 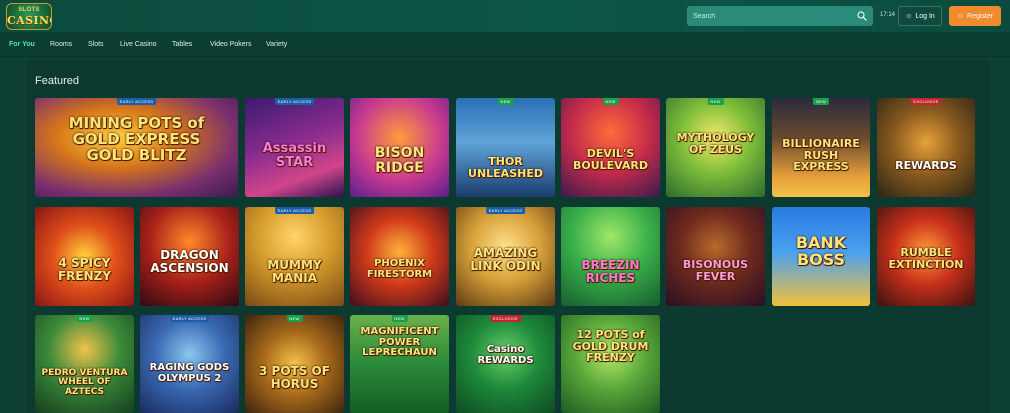 I want to click on search-input, so click(x=767, y=16).